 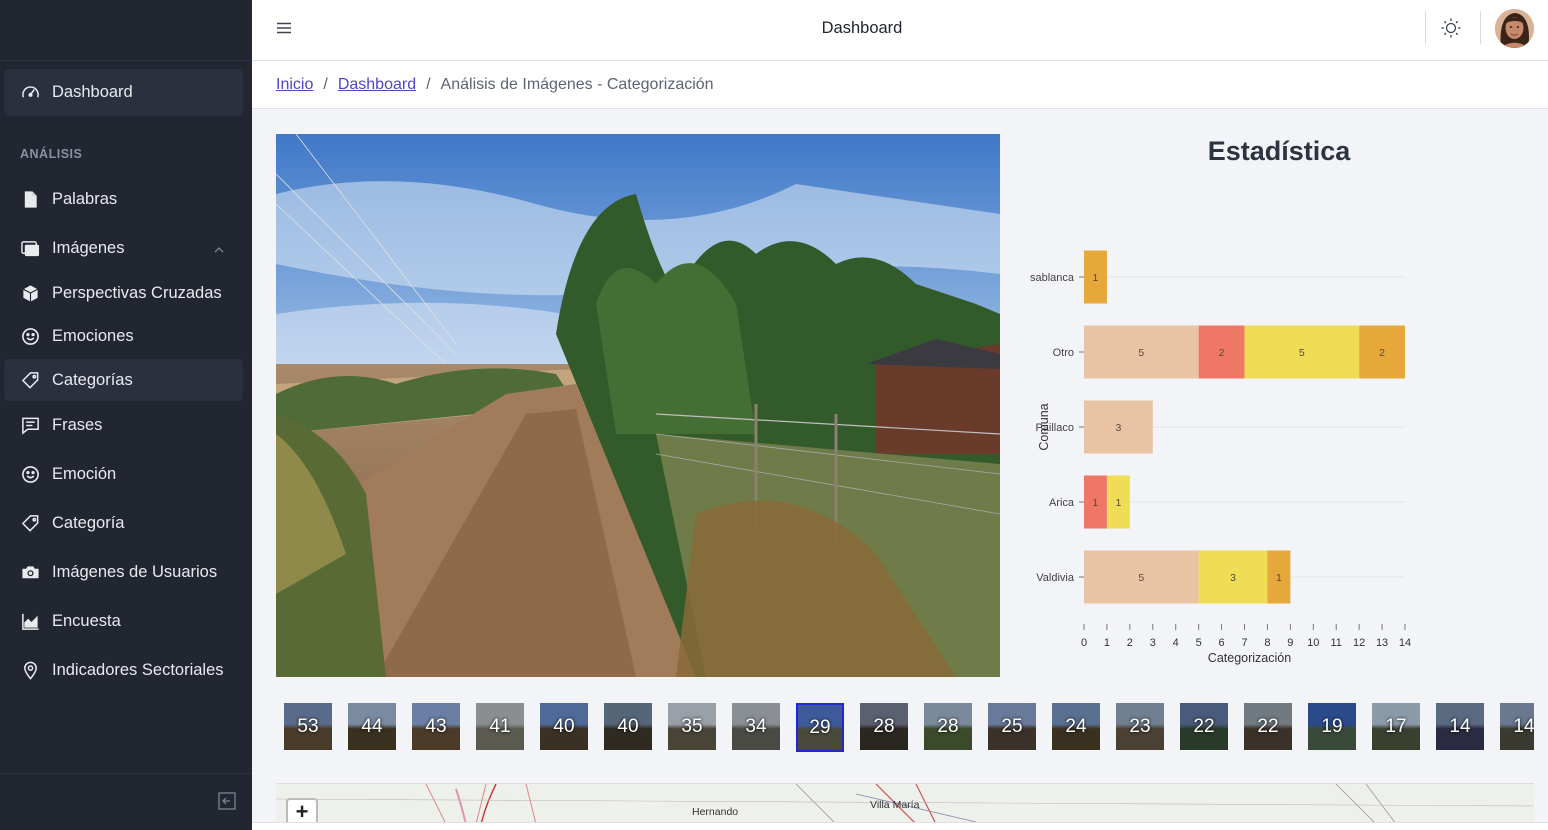 I want to click on speedometer-icon, so click(x=30, y=93).